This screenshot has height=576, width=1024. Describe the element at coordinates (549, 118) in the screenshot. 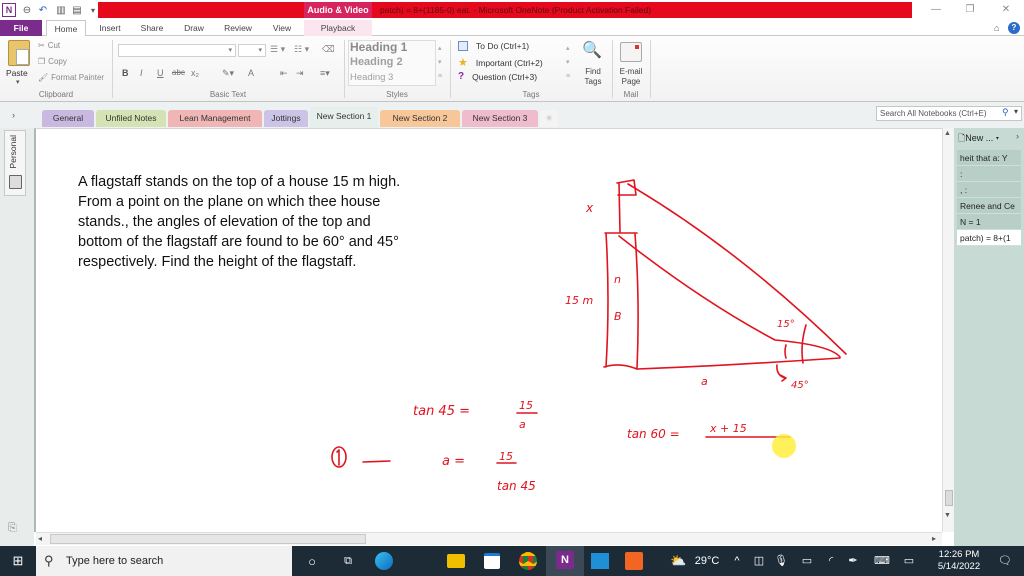

I see `new-section-button: ✳` at that location.